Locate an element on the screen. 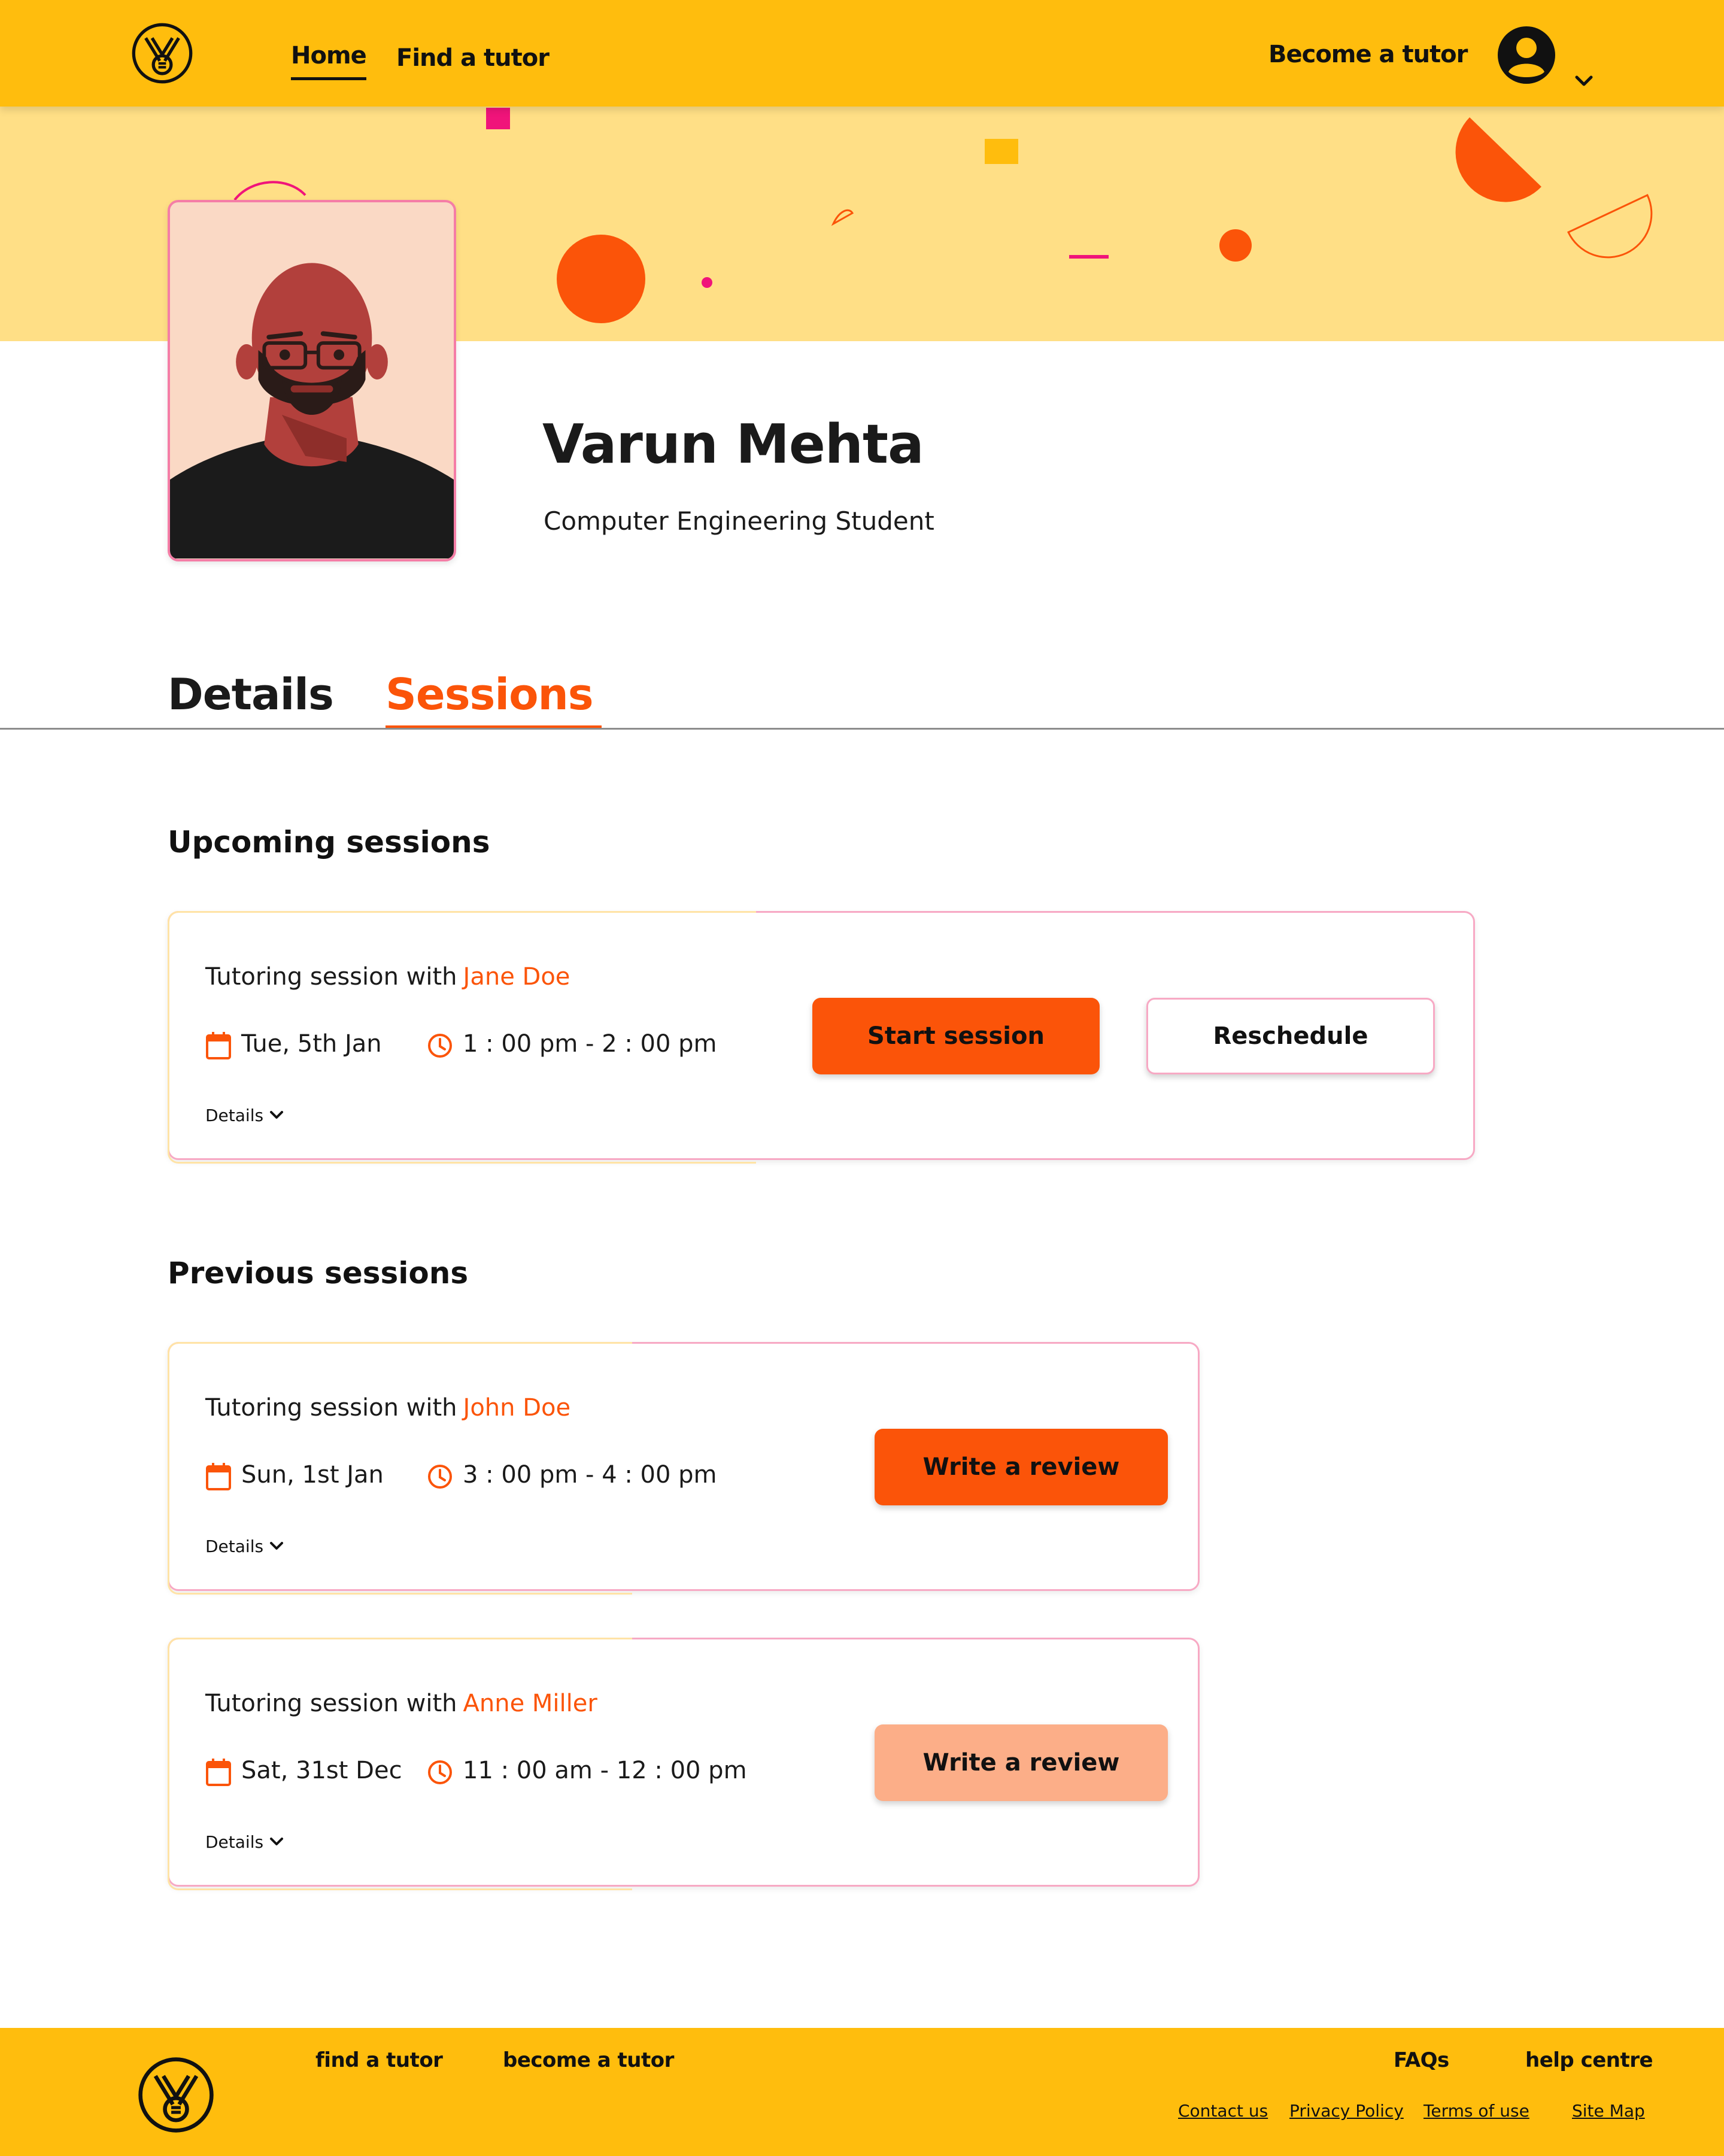 The height and width of the screenshot is (2156, 1724). profile-name: Varun Mehta is located at coordinates (733, 444).